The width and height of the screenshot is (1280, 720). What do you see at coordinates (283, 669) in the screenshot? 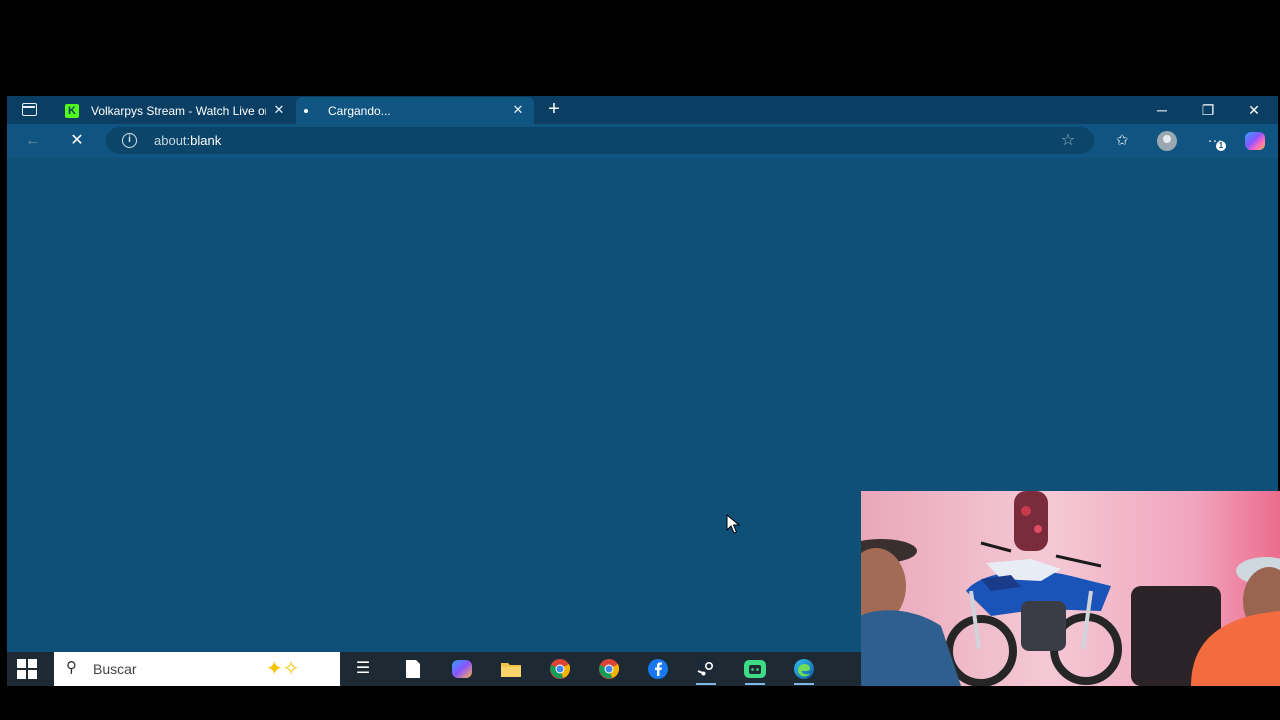
I see `sparkle-icon: ✦✧` at bounding box center [283, 669].